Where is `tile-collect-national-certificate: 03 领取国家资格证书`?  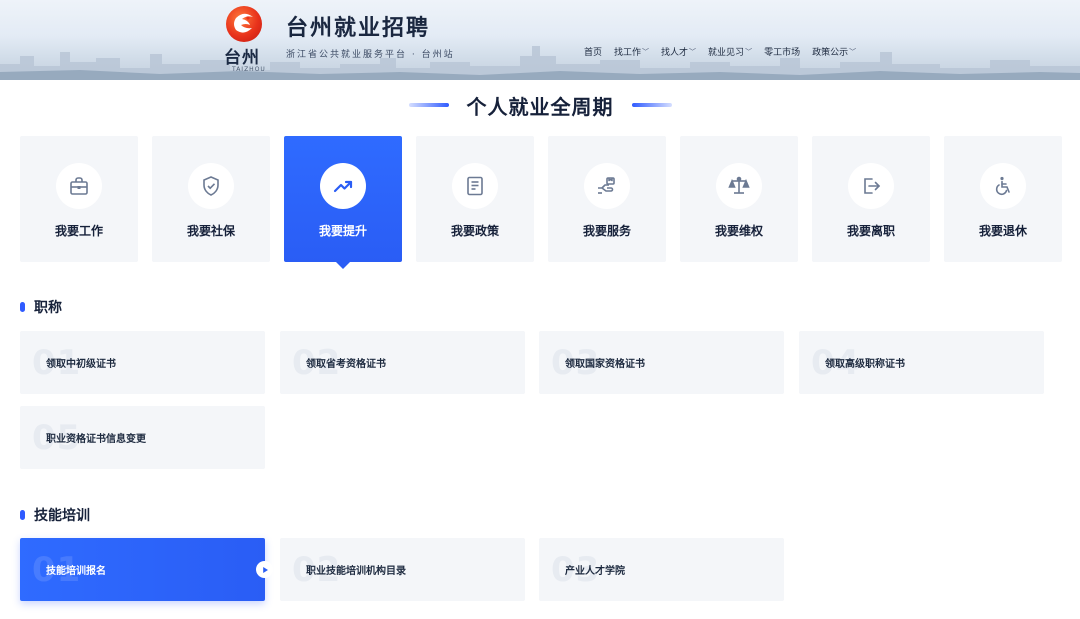
tile-collect-national-certificate: 03 领取国家资格证书 is located at coordinates (661, 362).